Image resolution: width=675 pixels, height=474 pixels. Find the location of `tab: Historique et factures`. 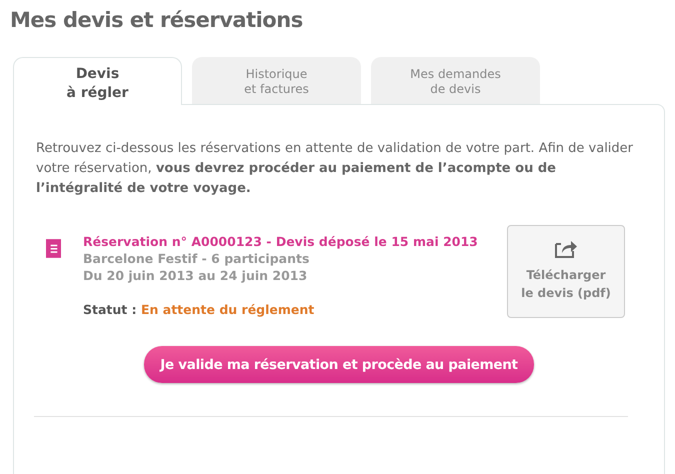

tab: Historique et factures is located at coordinates (276, 80).